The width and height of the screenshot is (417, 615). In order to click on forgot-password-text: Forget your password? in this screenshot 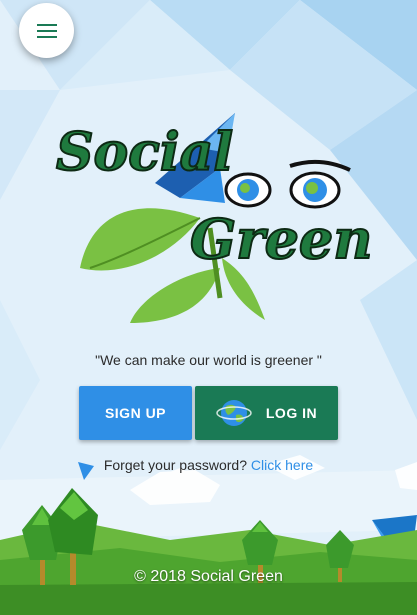, I will do `click(175, 465)`.